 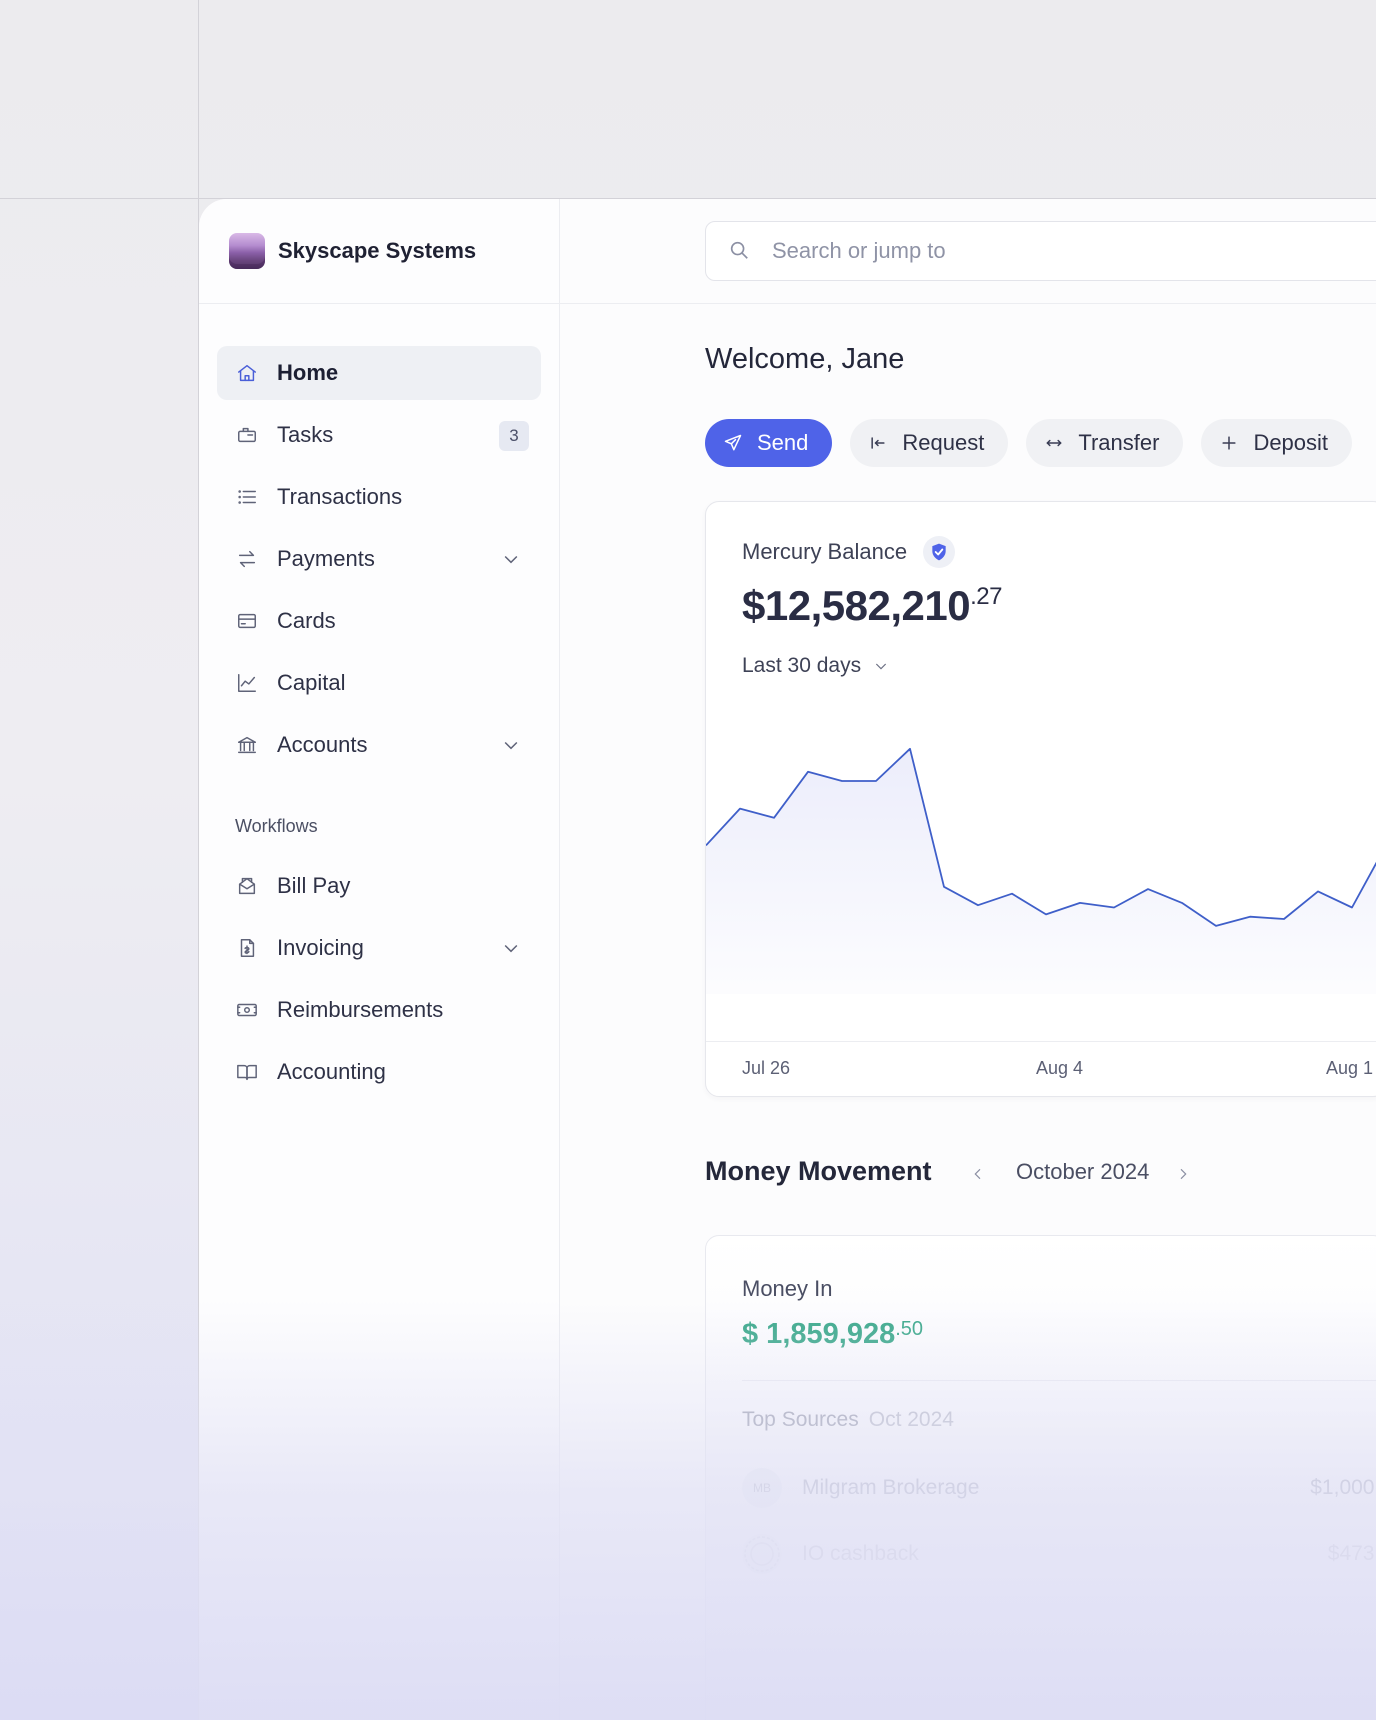 What do you see at coordinates (308, 372) in the screenshot?
I see `sidebar-item-label: Home` at bounding box center [308, 372].